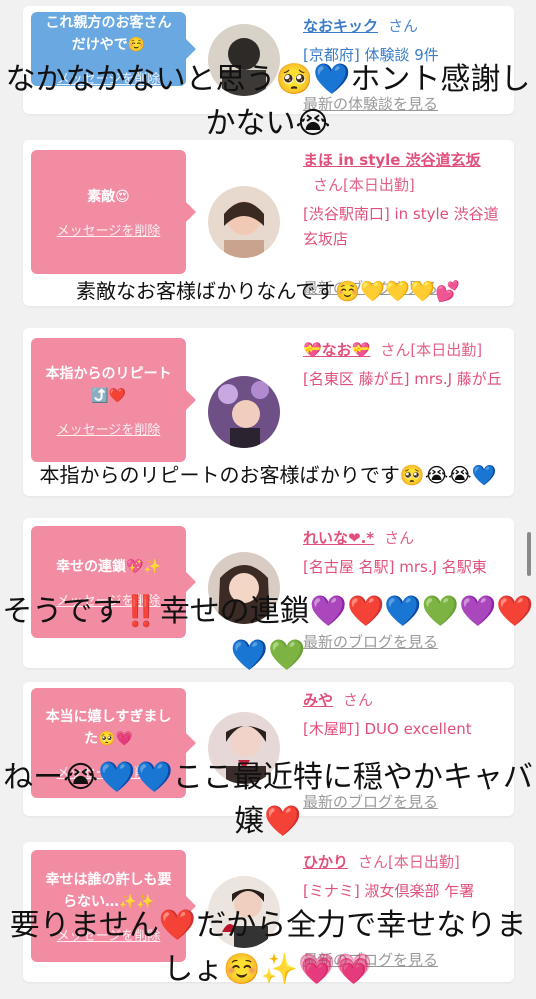 This screenshot has width=536, height=999. What do you see at coordinates (402, 588) in the screenshot?
I see `profile-info: れいな❤︎.* さん [名古屋 名駅] mrs.J 名駅東 最新のブログを見る` at bounding box center [402, 588].